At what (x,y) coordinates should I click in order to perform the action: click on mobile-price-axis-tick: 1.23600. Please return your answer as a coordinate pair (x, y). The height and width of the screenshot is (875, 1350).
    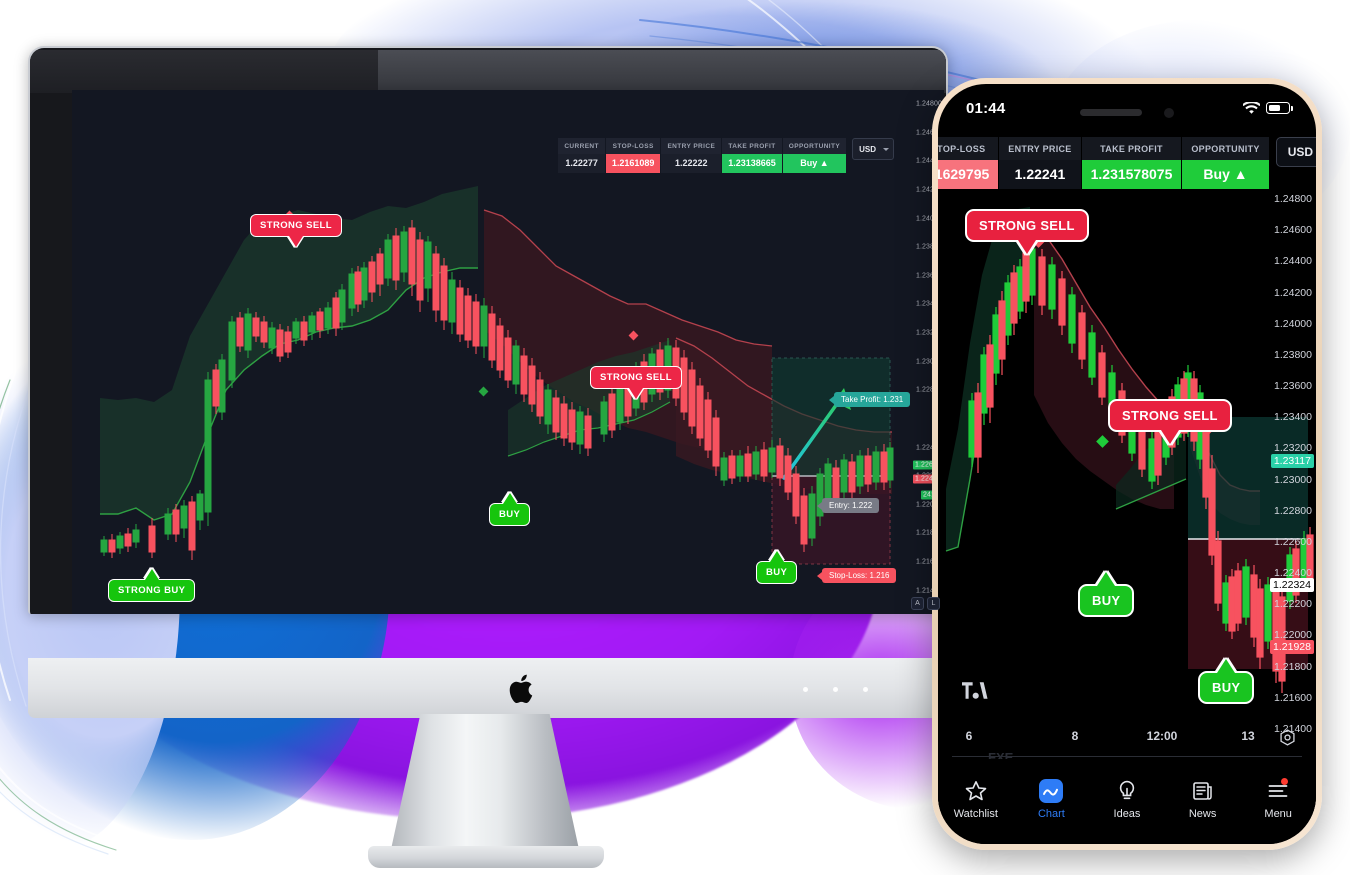
    Looking at the image, I should click on (1293, 386).